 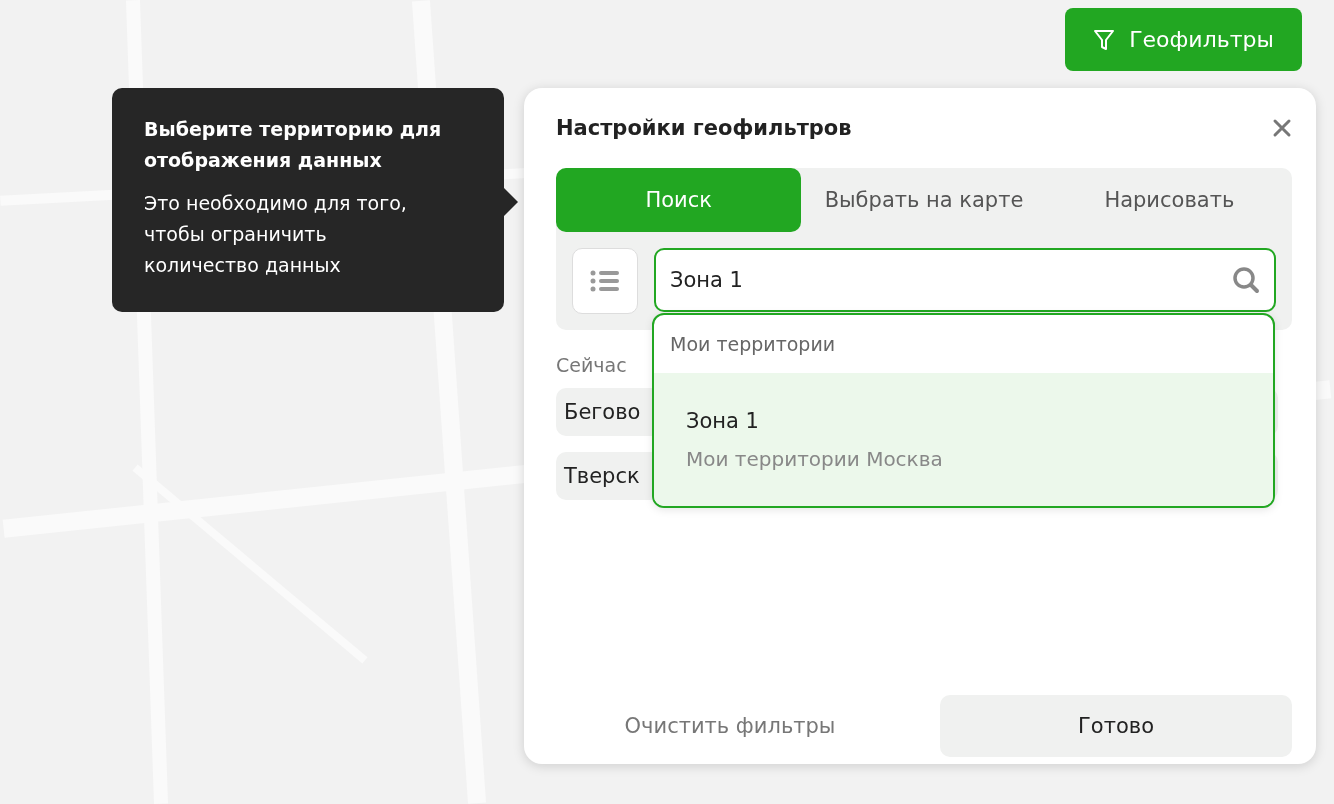 I want to click on list-icon, so click(x=605, y=281).